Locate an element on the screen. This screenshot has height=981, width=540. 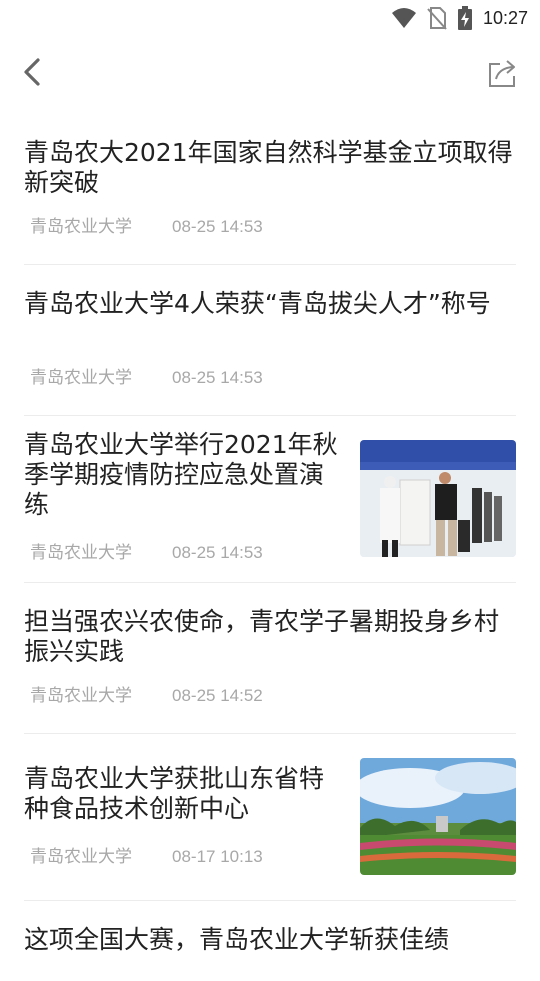
drill-photo-image is located at coordinates (438, 498).